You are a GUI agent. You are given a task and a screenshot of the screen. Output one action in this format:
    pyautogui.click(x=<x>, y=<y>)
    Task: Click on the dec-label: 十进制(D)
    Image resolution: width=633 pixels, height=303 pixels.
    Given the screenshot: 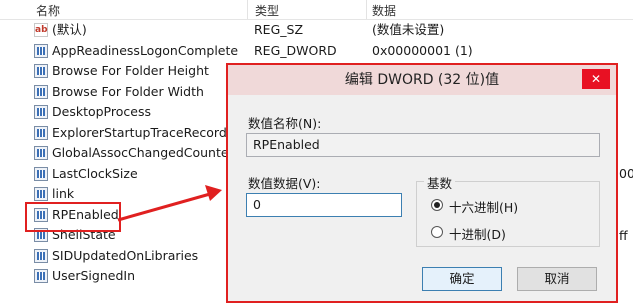 What is the action you would take?
    pyautogui.click(x=477, y=233)
    